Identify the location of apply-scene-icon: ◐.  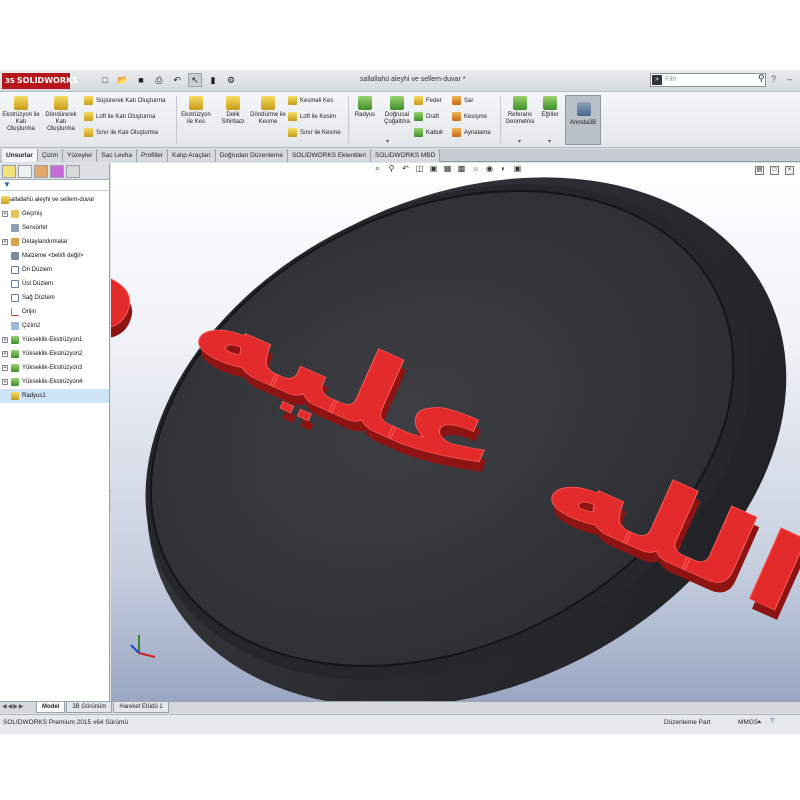
(503, 168).